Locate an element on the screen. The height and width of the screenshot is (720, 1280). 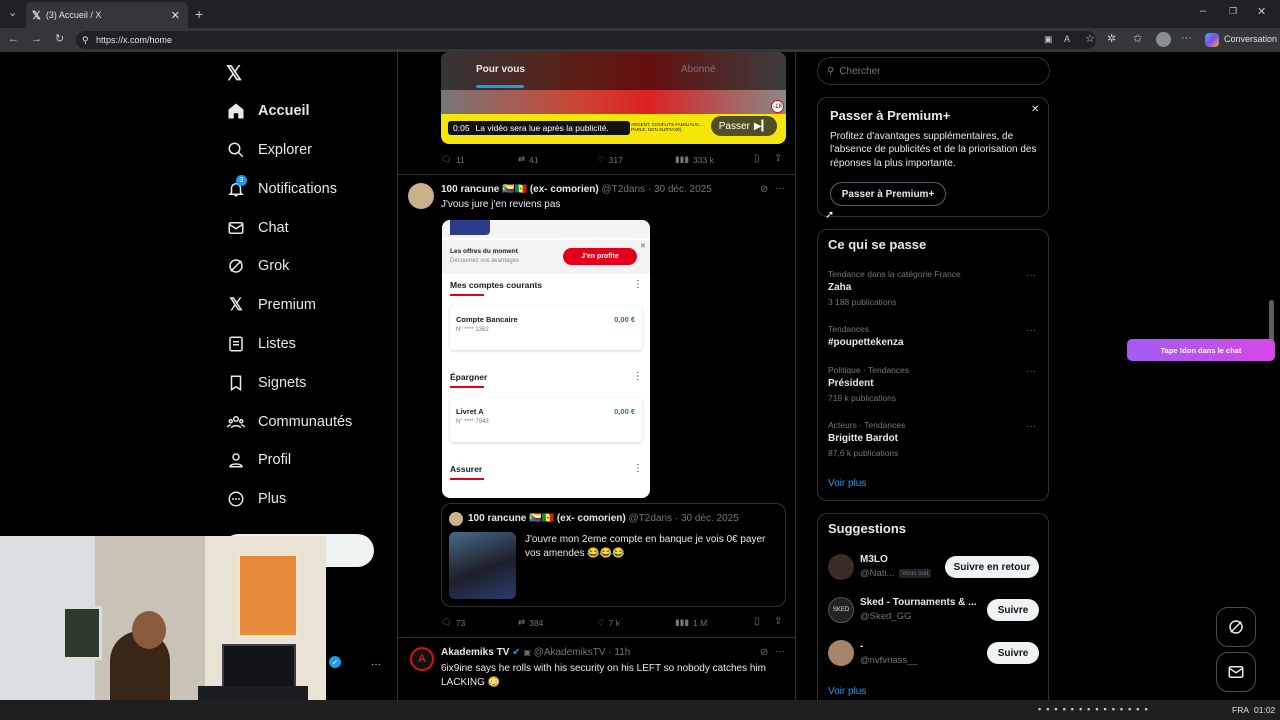
new-tab-icon: + is located at coordinates (199, 14).